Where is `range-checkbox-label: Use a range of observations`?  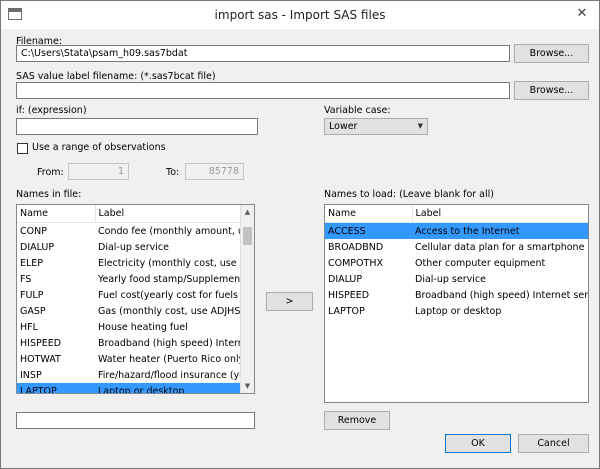 range-checkbox-label: Use a range of observations is located at coordinates (99, 147).